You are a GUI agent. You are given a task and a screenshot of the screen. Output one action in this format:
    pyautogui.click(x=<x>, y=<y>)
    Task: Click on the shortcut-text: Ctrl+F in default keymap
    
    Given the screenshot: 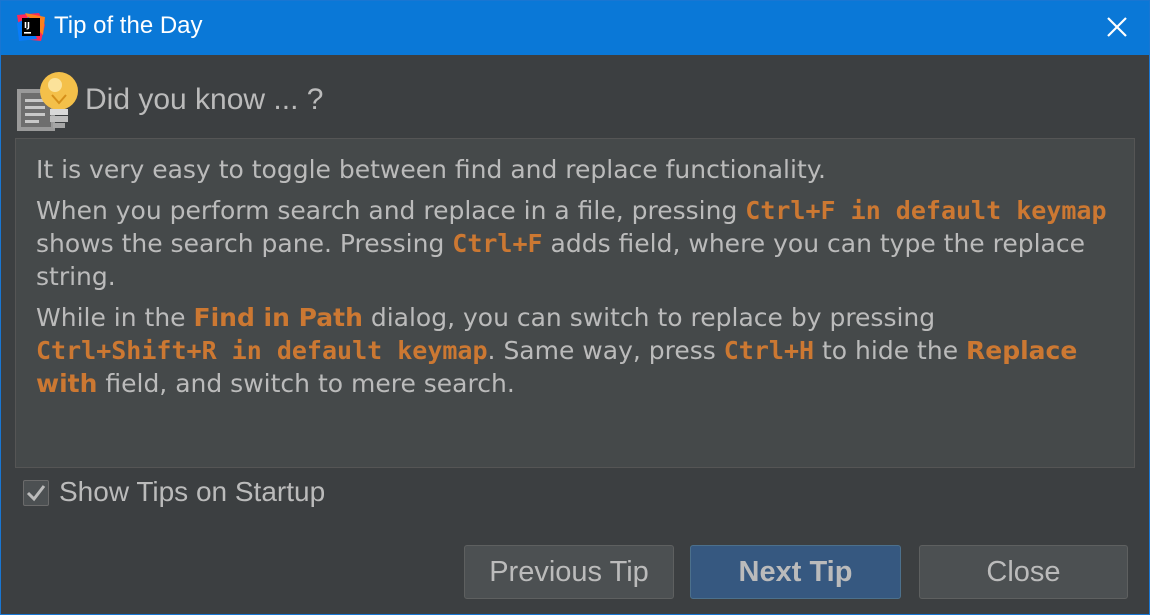 What is the action you would take?
    pyautogui.click(x=926, y=210)
    